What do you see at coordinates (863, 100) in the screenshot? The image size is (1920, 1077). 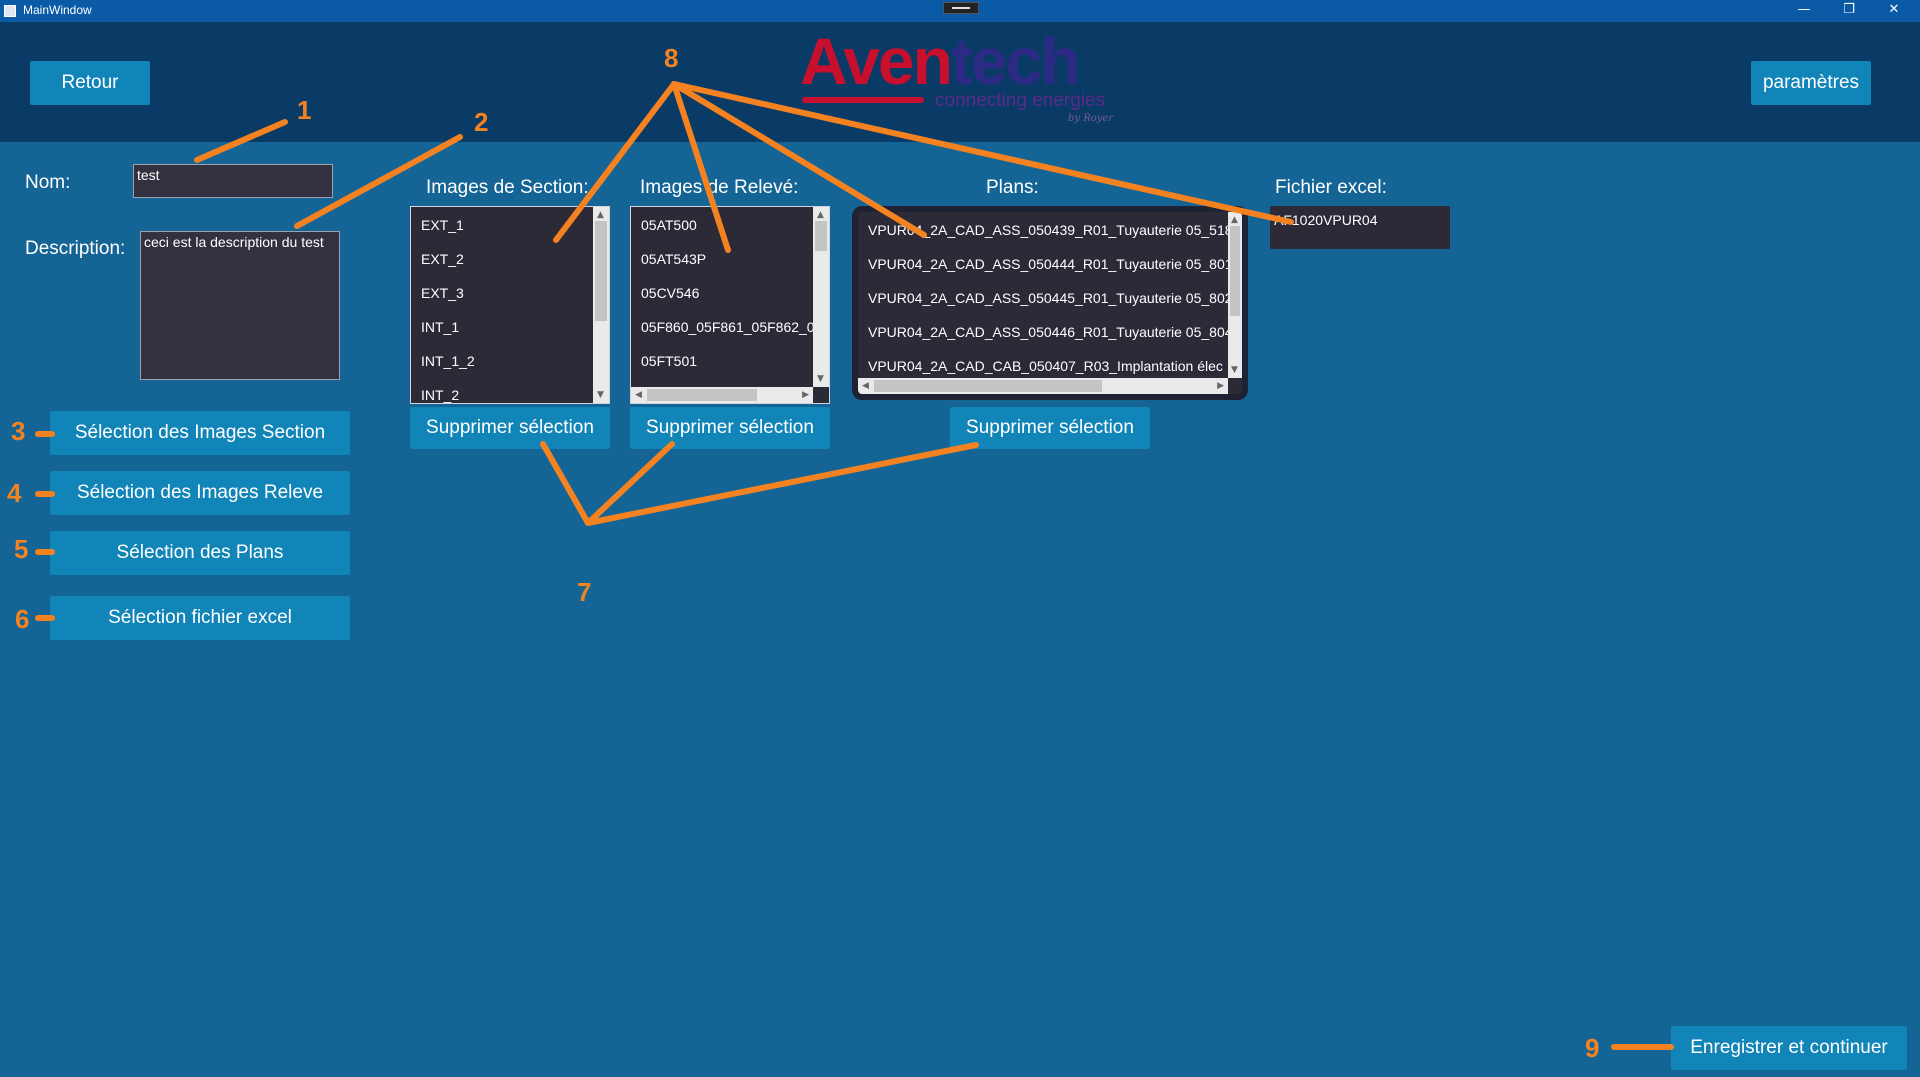 I see `logo-swoosh` at bounding box center [863, 100].